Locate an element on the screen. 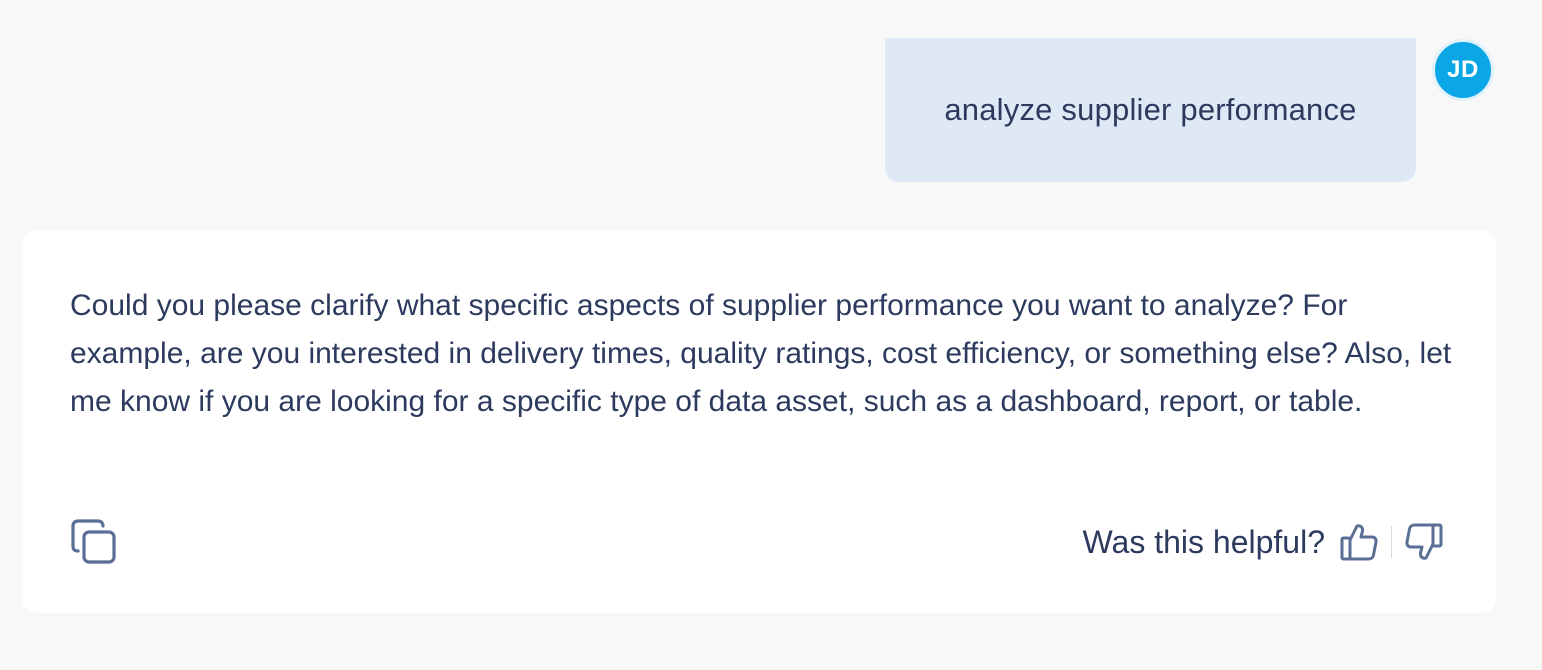 This screenshot has height=670, width=1542. feedback-group: Was this helpful? is located at coordinates (1263, 542).